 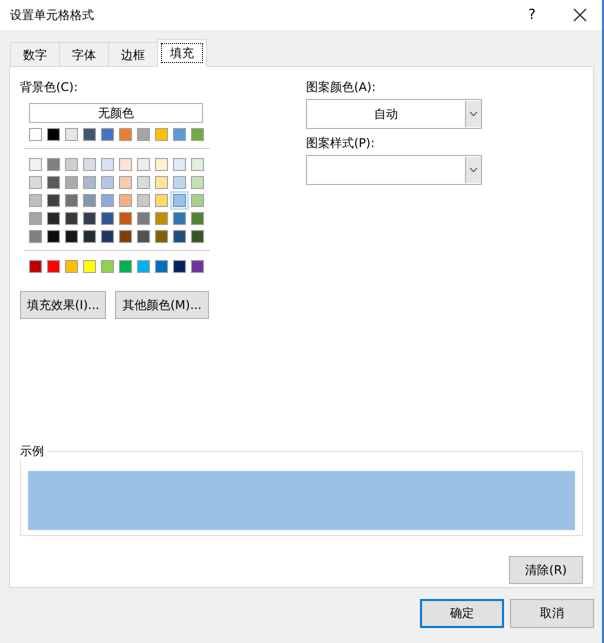 I want to click on dialog-button: 确定, so click(x=462, y=613).